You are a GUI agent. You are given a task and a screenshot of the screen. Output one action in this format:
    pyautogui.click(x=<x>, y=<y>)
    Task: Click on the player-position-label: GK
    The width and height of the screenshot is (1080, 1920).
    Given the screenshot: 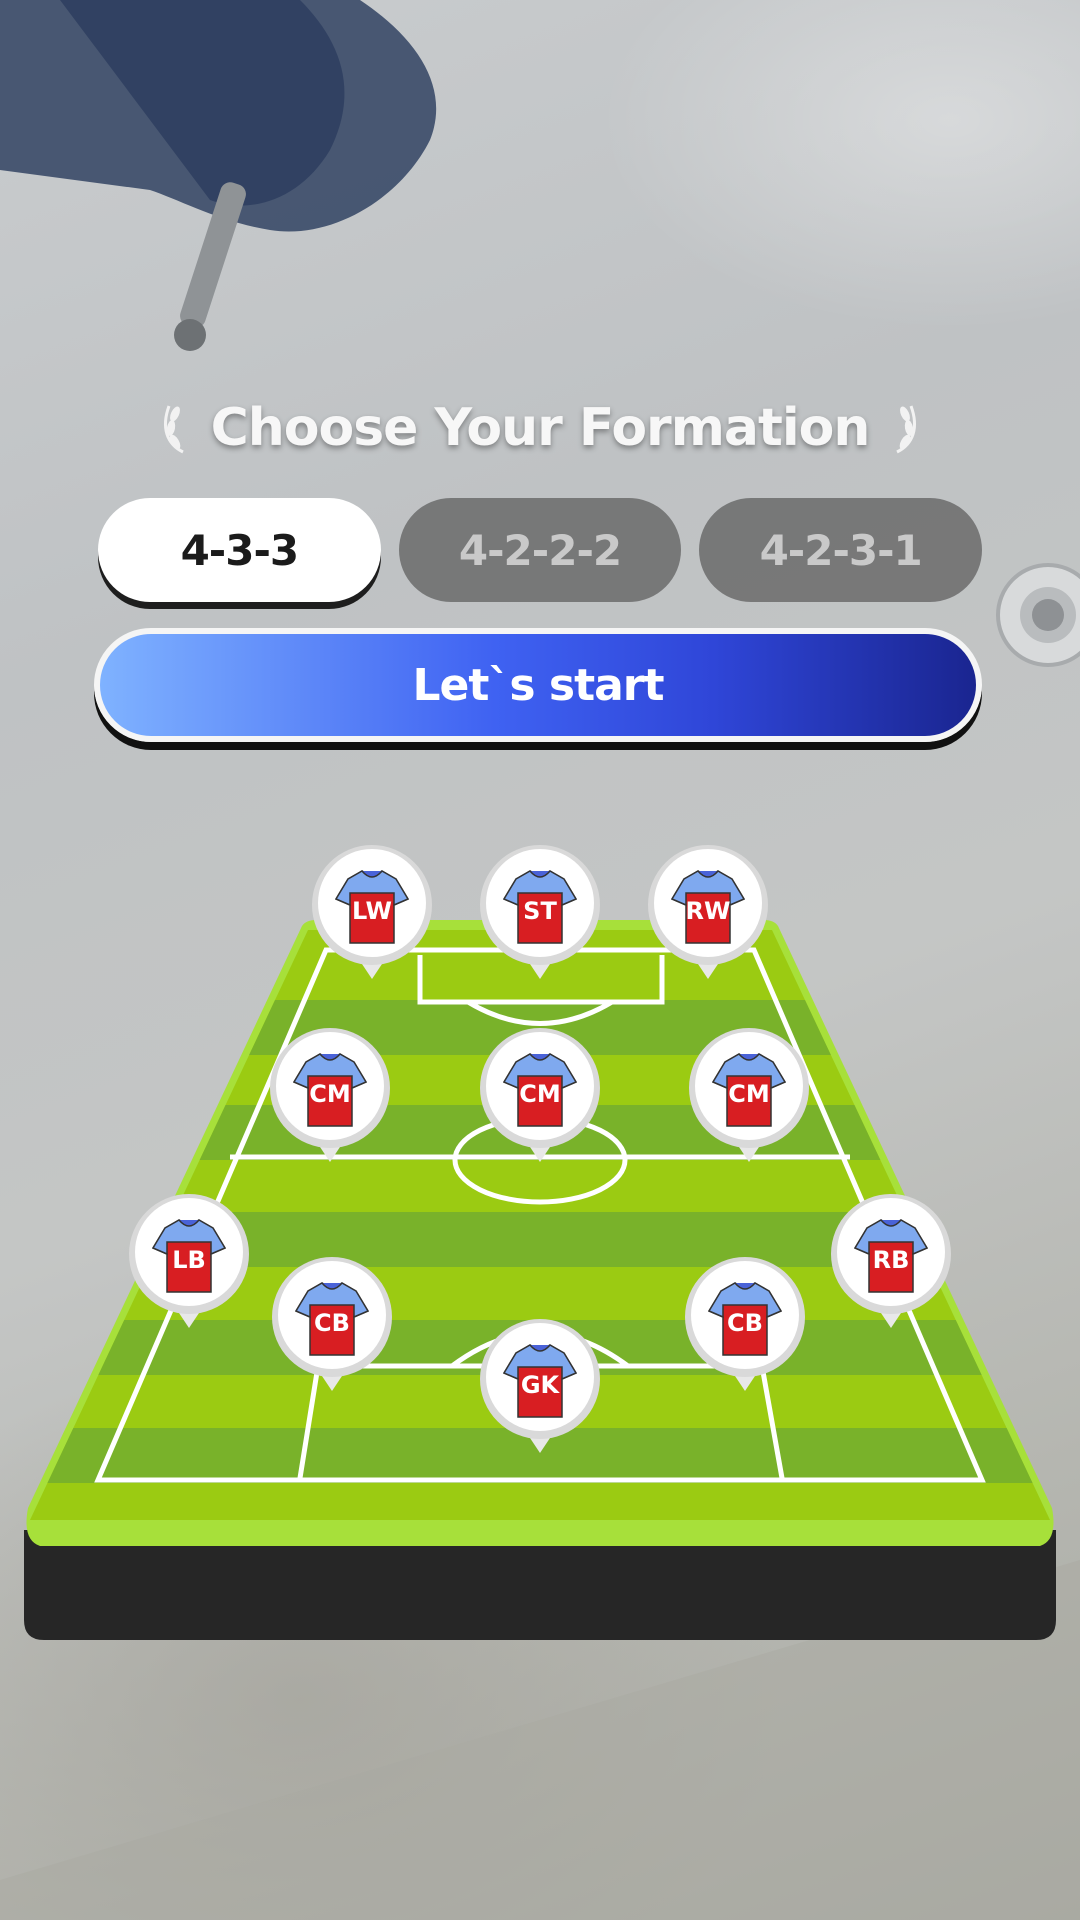 What is the action you would take?
    pyautogui.click(x=540, y=1385)
    